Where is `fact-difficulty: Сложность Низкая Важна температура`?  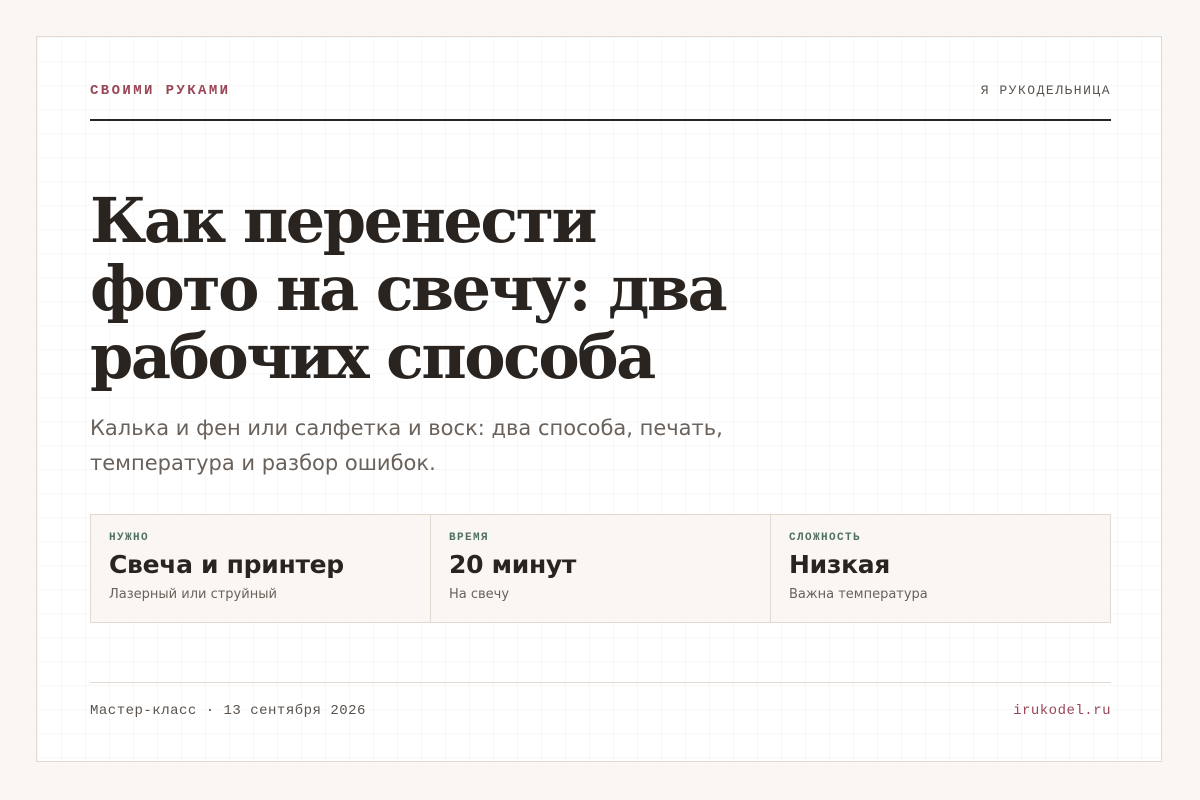 fact-difficulty: Сложность Низкая Важна температура is located at coordinates (940, 568).